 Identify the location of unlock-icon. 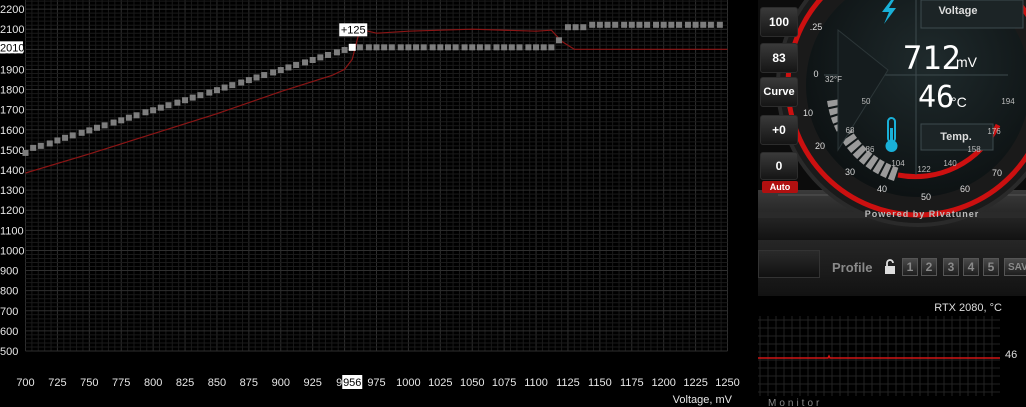
(890, 267).